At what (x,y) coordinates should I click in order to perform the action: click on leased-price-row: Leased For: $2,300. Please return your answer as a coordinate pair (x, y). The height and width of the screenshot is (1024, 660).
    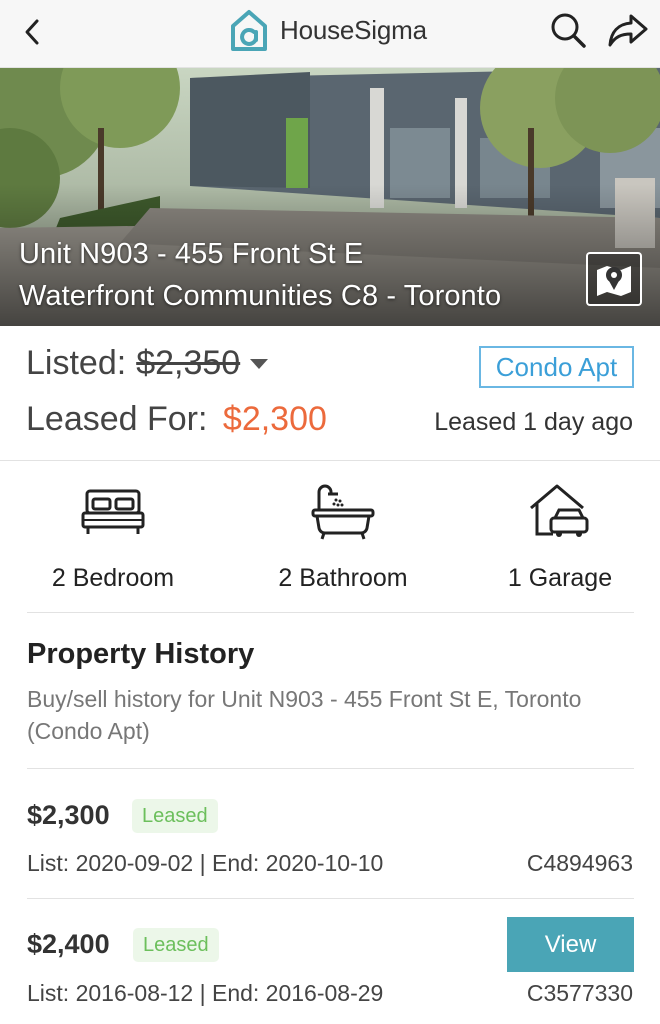
    Looking at the image, I should click on (176, 419).